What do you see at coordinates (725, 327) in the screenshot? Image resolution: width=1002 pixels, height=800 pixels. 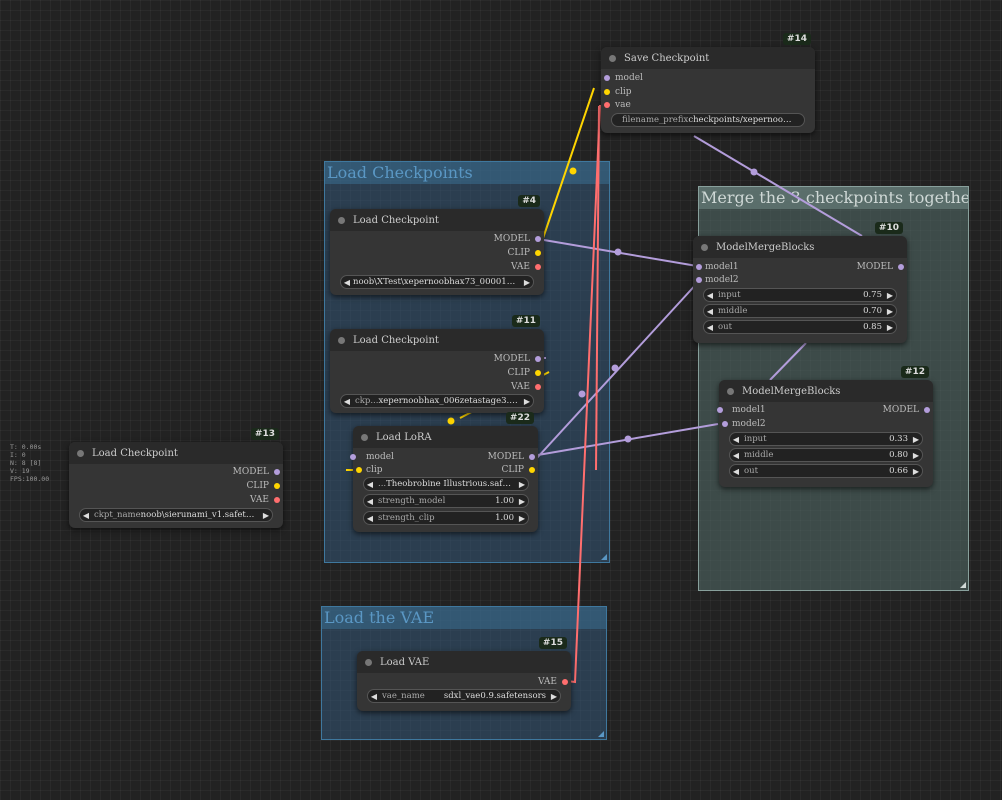 I see `widget-label: out` at bounding box center [725, 327].